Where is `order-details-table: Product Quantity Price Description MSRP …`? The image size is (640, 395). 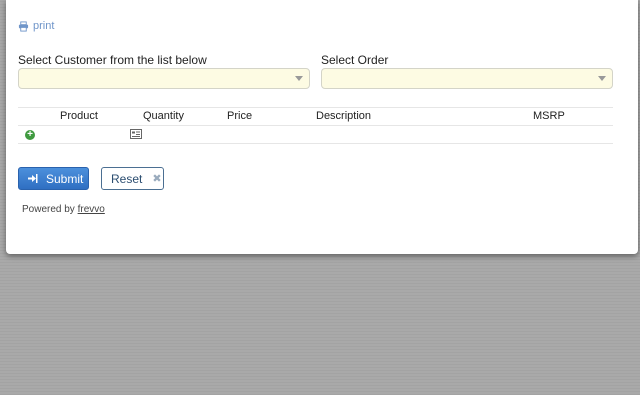 order-details-table: Product Quantity Price Description MSRP … is located at coordinates (315, 125).